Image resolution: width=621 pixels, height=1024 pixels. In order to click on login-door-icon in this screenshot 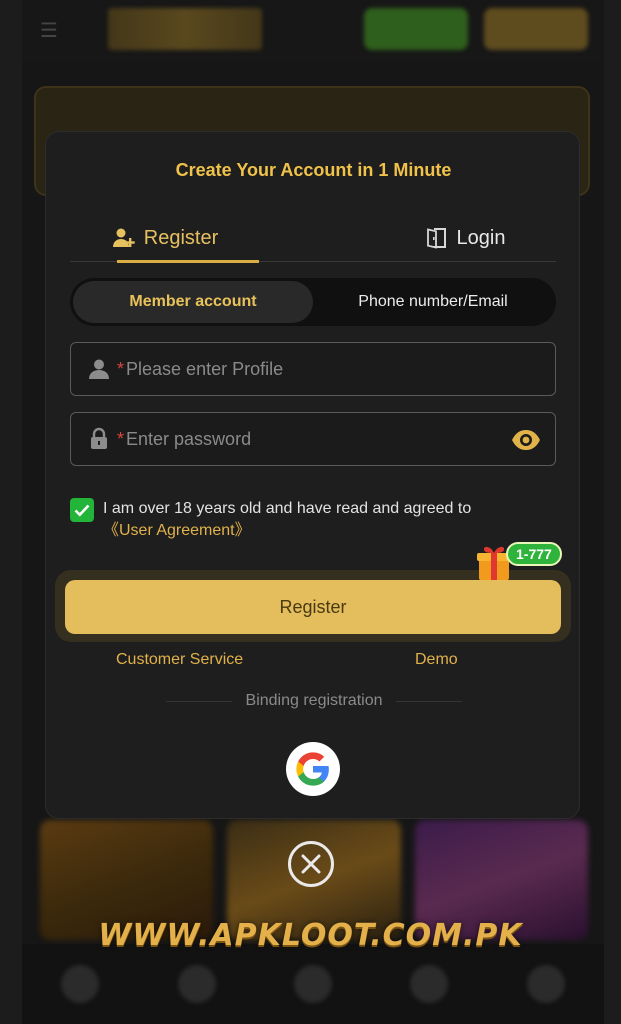, I will do `click(437, 238)`.